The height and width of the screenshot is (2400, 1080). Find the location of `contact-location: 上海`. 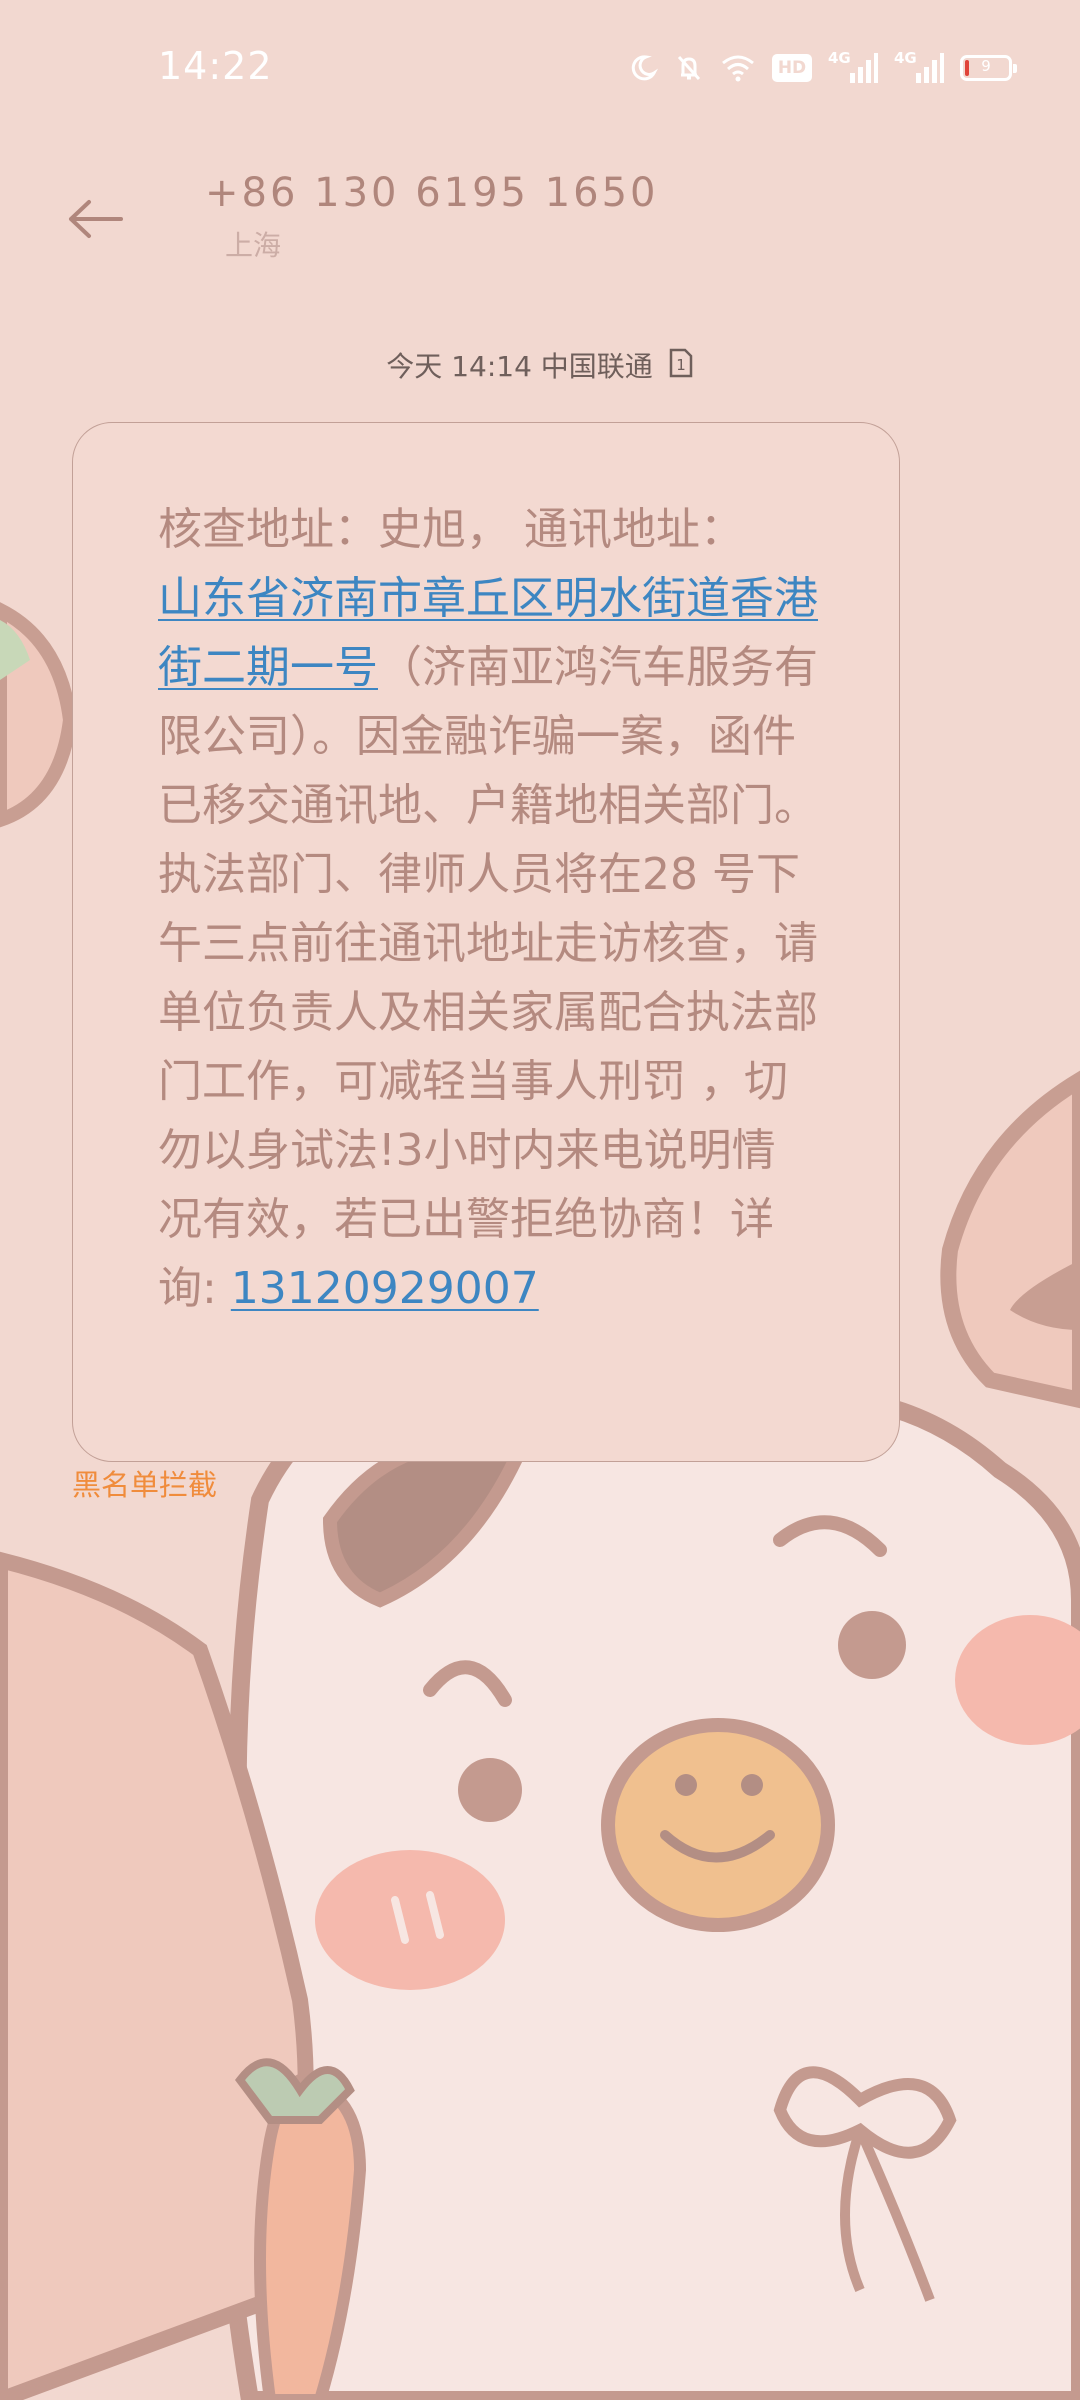

contact-location: 上海 is located at coordinates (253, 245).